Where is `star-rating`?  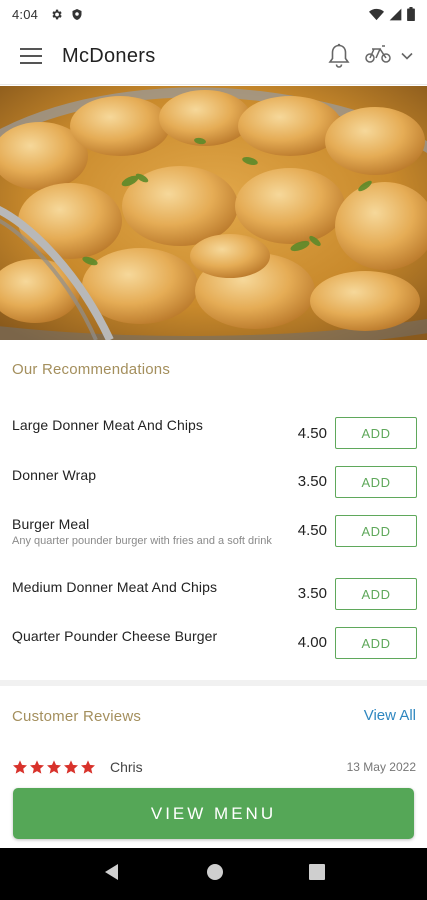 star-rating is located at coordinates (54, 767).